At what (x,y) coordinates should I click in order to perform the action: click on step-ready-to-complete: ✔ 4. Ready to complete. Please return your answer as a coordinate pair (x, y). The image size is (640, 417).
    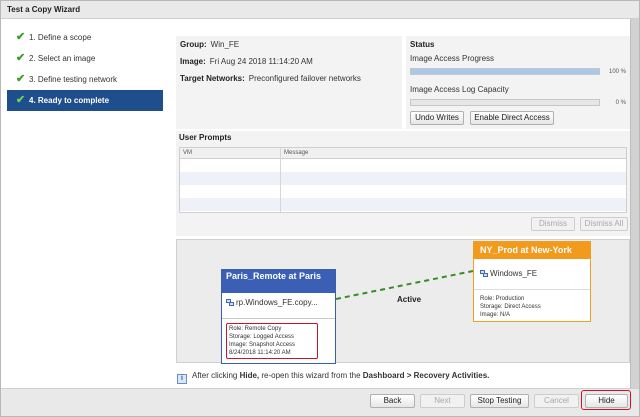
    Looking at the image, I should click on (85, 100).